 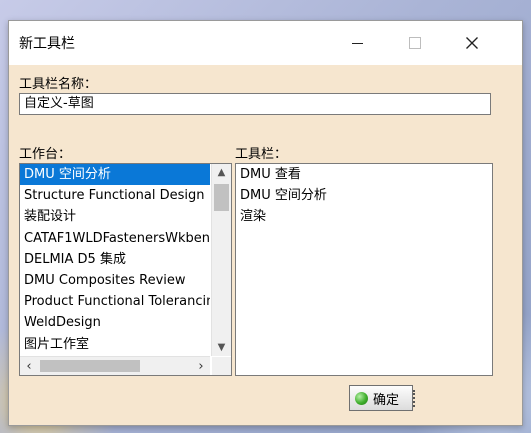 What do you see at coordinates (115, 301) in the screenshot?
I see `workbench-item: Product Functional Tolerancing` at bounding box center [115, 301].